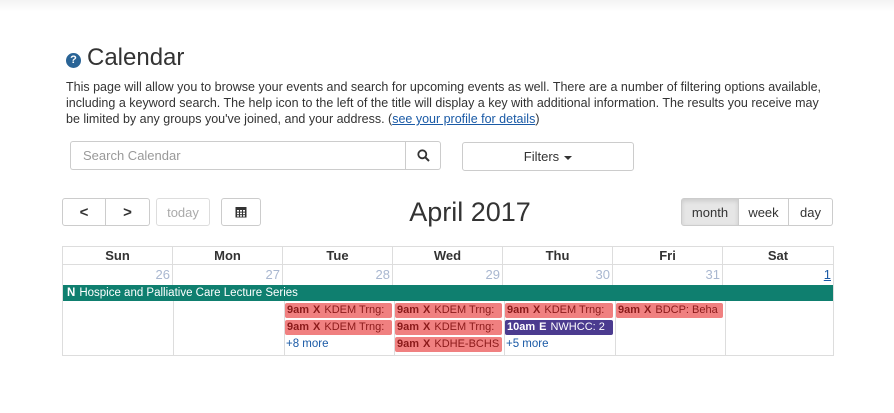  What do you see at coordinates (71, 293) in the screenshot?
I see `event-badge: N` at bounding box center [71, 293].